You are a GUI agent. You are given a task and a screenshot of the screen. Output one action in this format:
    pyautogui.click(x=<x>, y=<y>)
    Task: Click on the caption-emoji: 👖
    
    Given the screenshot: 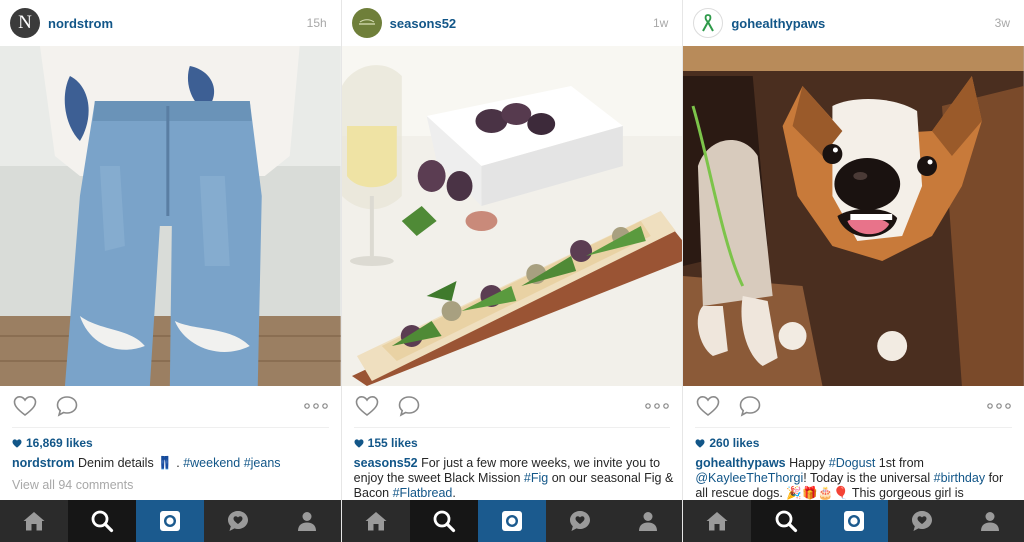 What is the action you would take?
    pyautogui.click(x=165, y=463)
    